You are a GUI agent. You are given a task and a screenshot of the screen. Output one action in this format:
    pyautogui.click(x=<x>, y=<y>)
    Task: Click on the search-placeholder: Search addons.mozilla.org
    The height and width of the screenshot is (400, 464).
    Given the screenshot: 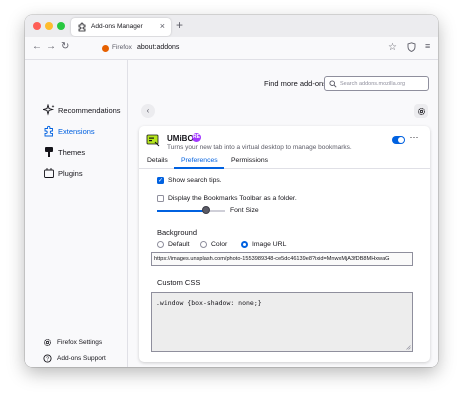 What is the action you would take?
    pyautogui.click(x=373, y=83)
    